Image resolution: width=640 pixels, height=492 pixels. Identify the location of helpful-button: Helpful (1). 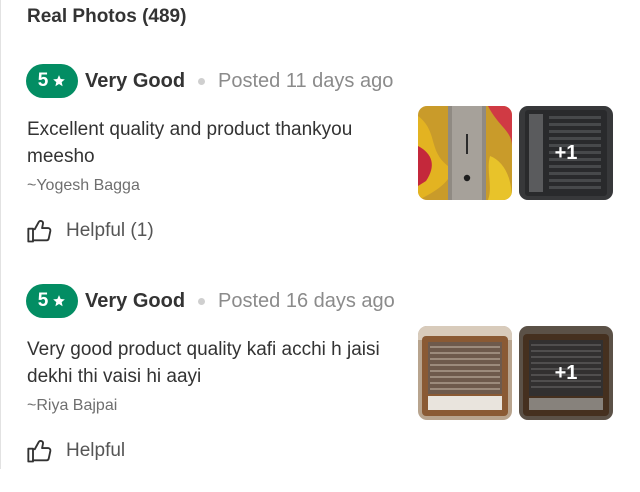
(90, 231).